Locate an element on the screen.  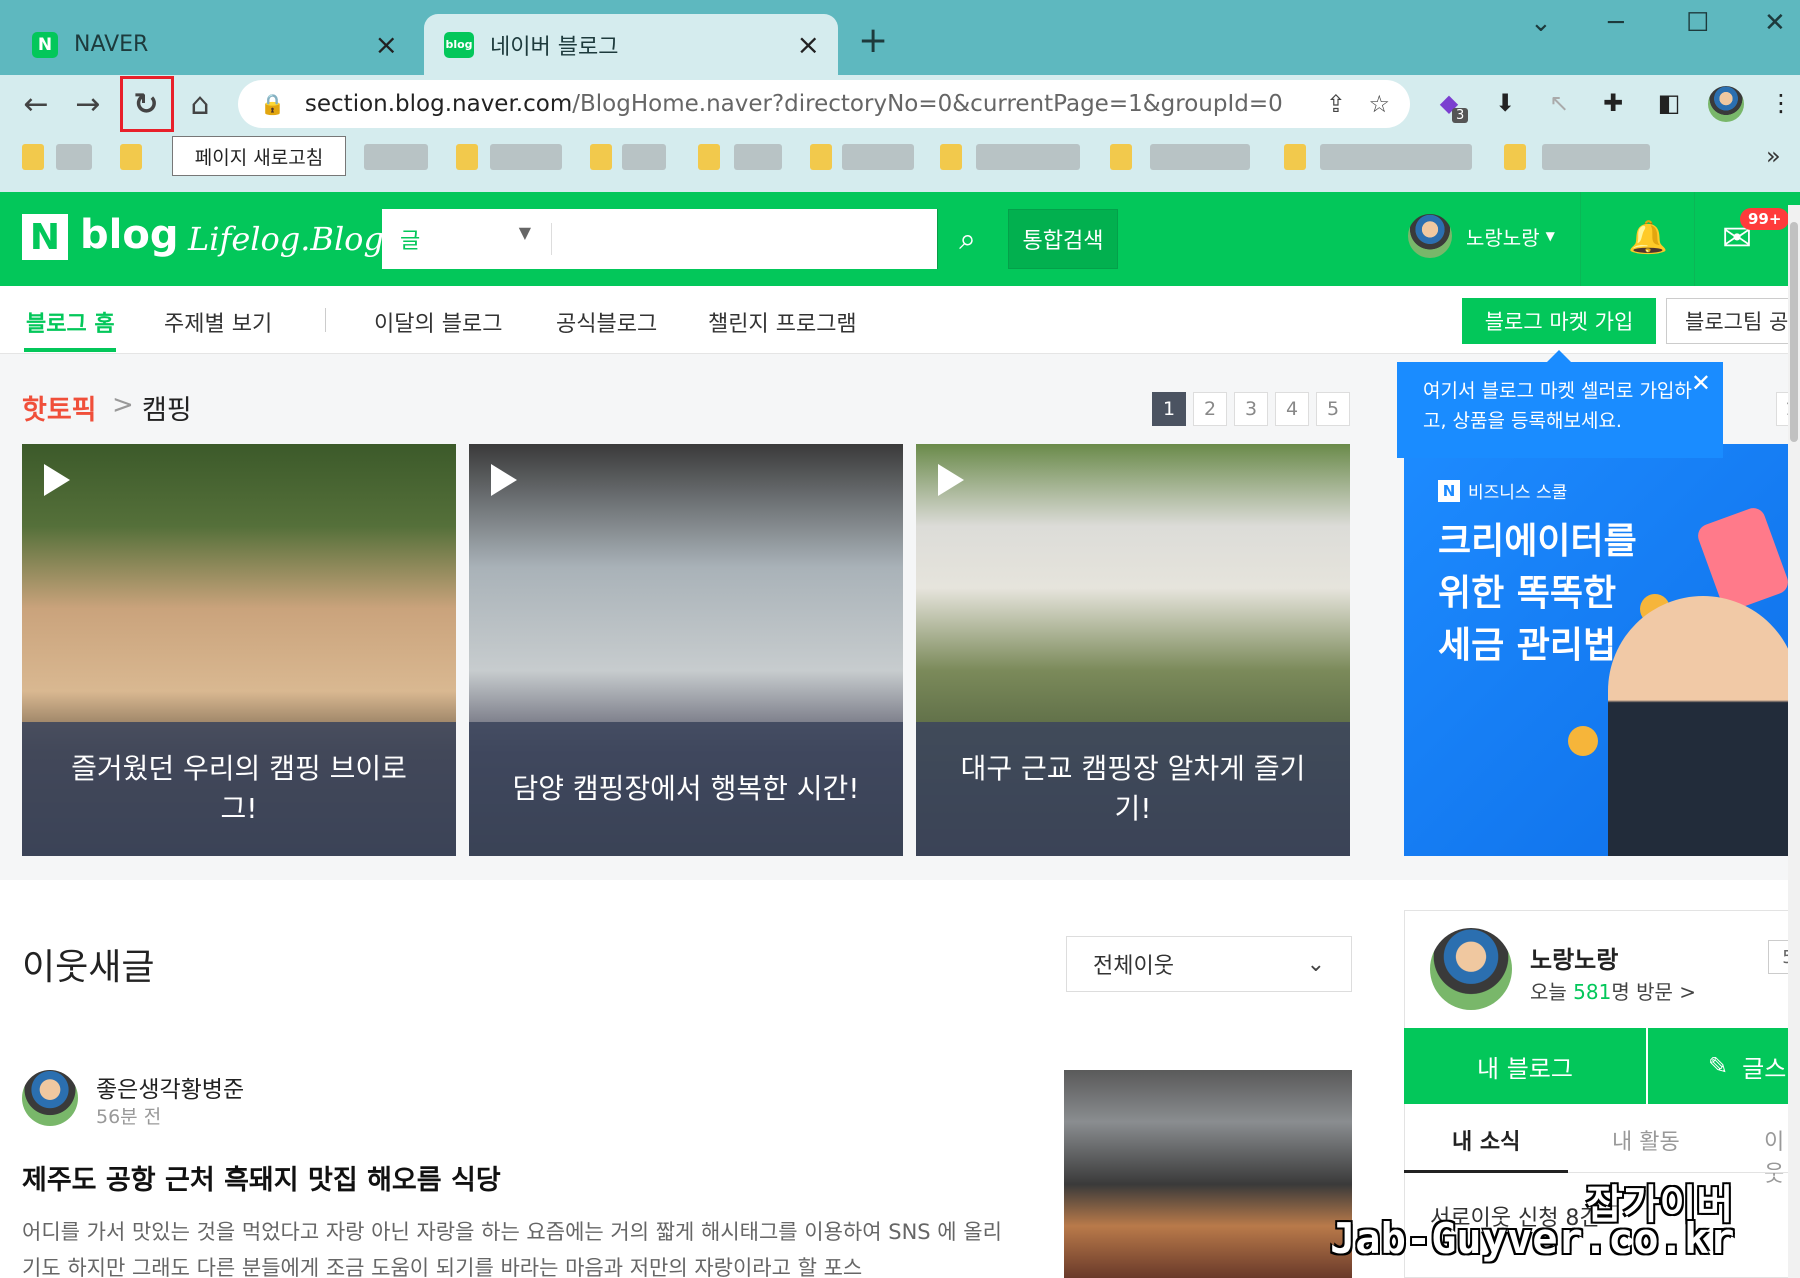
subnav-monthly-blog: 이달의 블로그 is located at coordinates (438, 322).